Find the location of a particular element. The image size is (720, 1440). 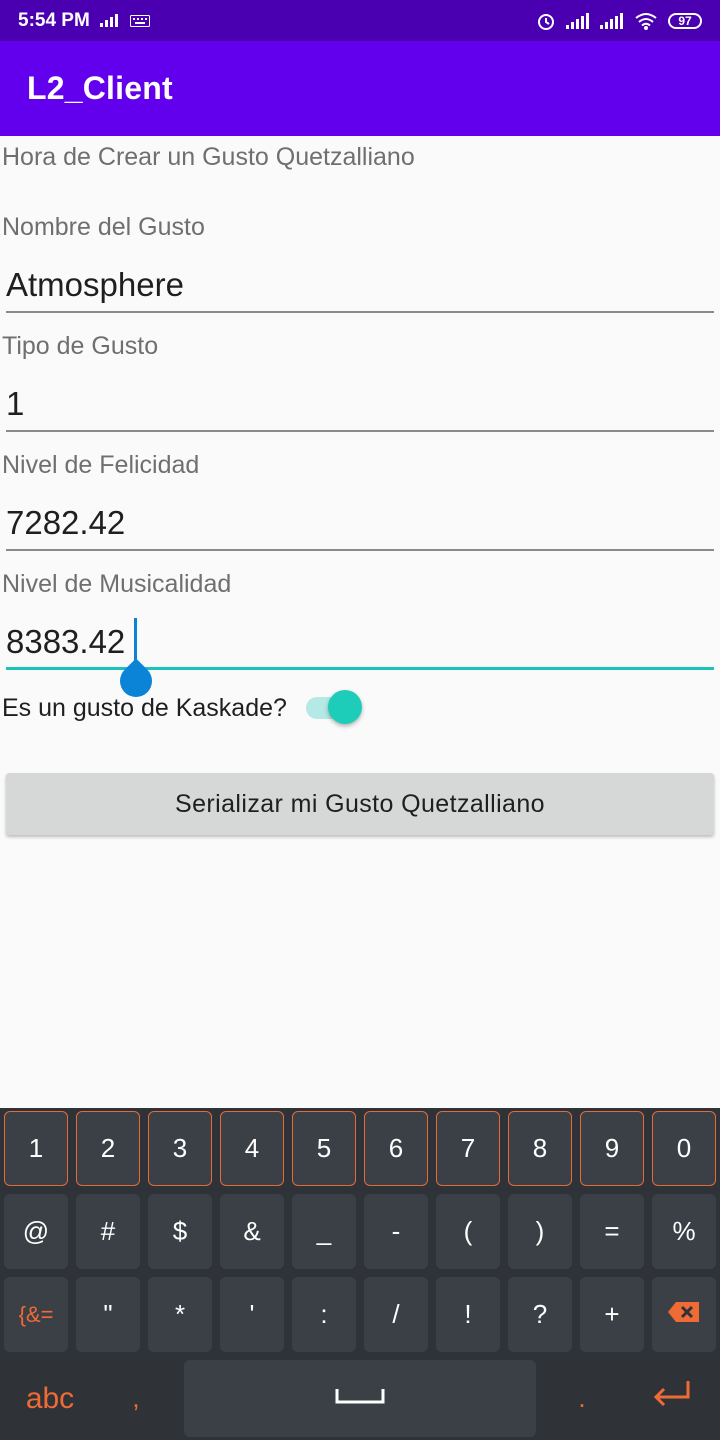

signal-icon is located at coordinates (578, 20).